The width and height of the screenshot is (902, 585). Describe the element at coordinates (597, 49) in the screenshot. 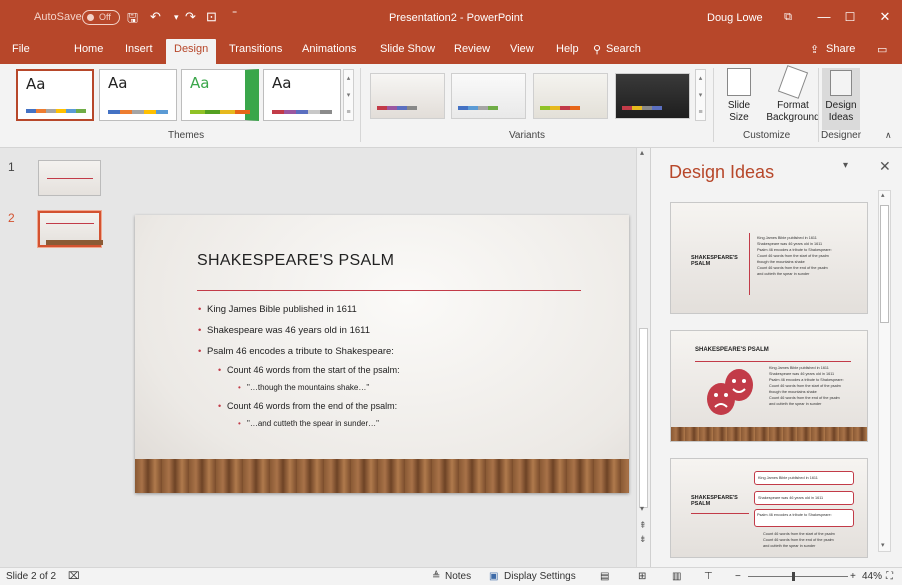

I see `search-icon: ⚲` at that location.